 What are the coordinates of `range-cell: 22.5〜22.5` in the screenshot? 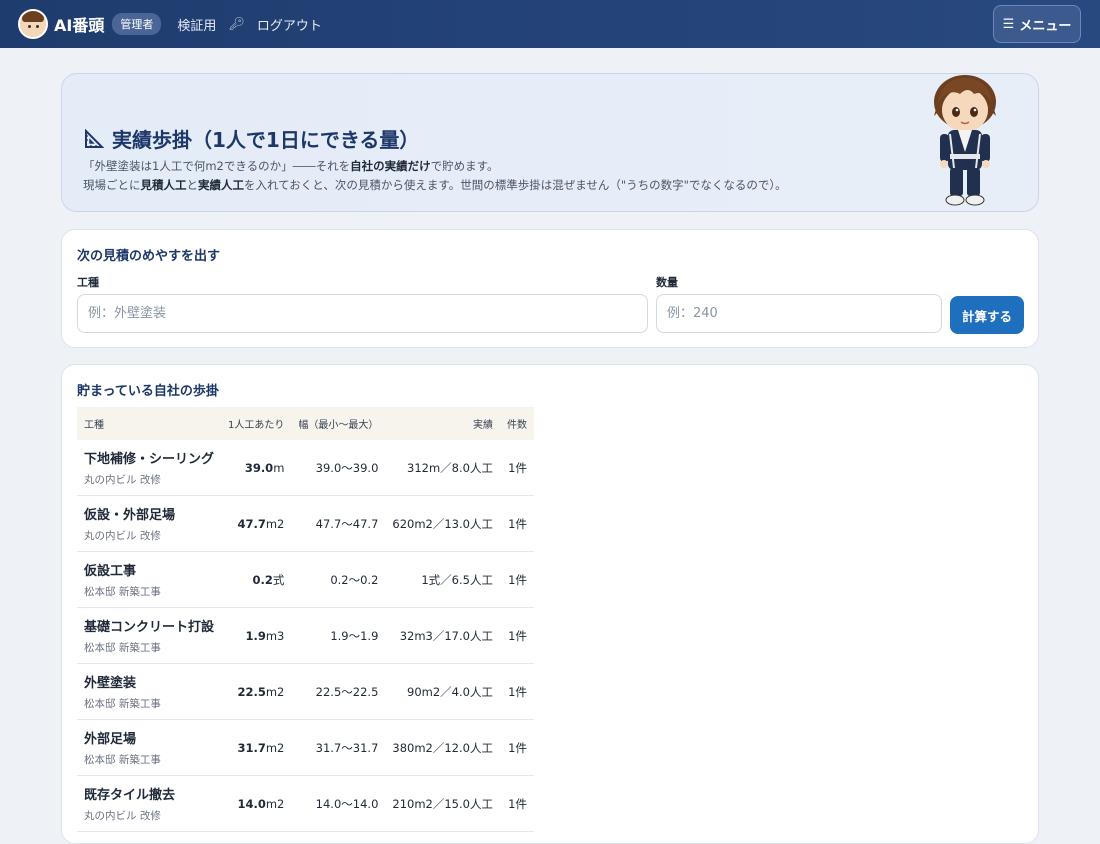 It's located at (338, 691).